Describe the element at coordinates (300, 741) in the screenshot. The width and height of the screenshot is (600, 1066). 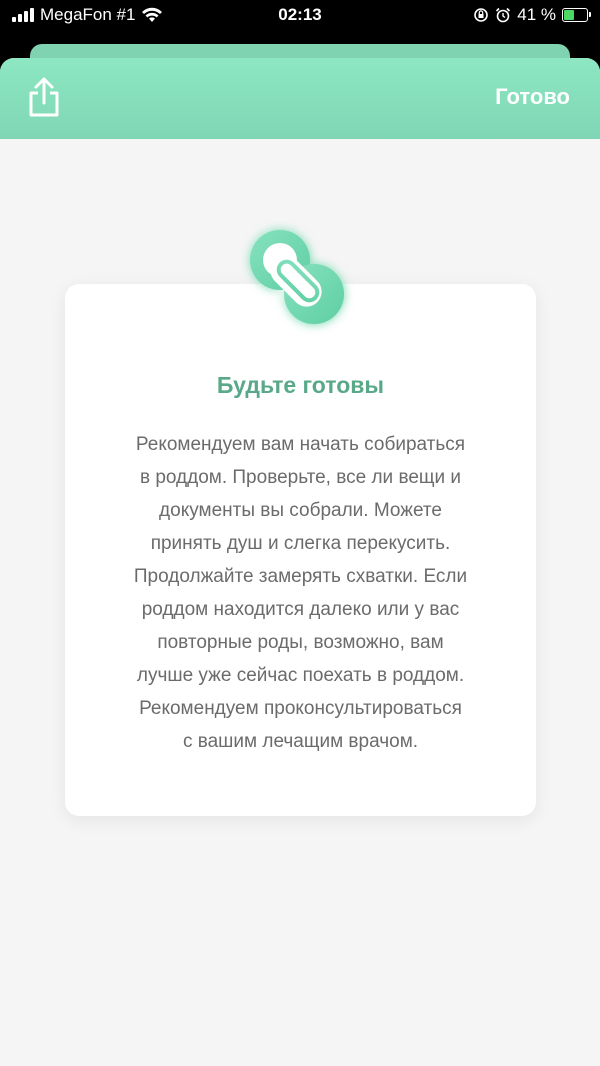
I see `card-text-line: с вашим лечащим врачом.` at that location.